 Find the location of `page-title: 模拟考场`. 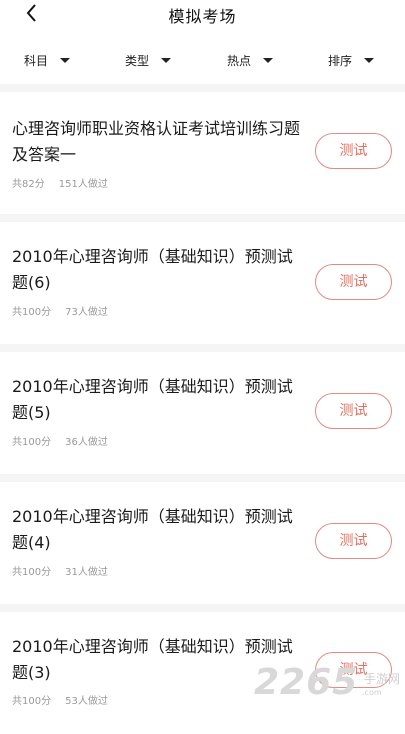

page-title: 模拟考场 is located at coordinates (202, 16).